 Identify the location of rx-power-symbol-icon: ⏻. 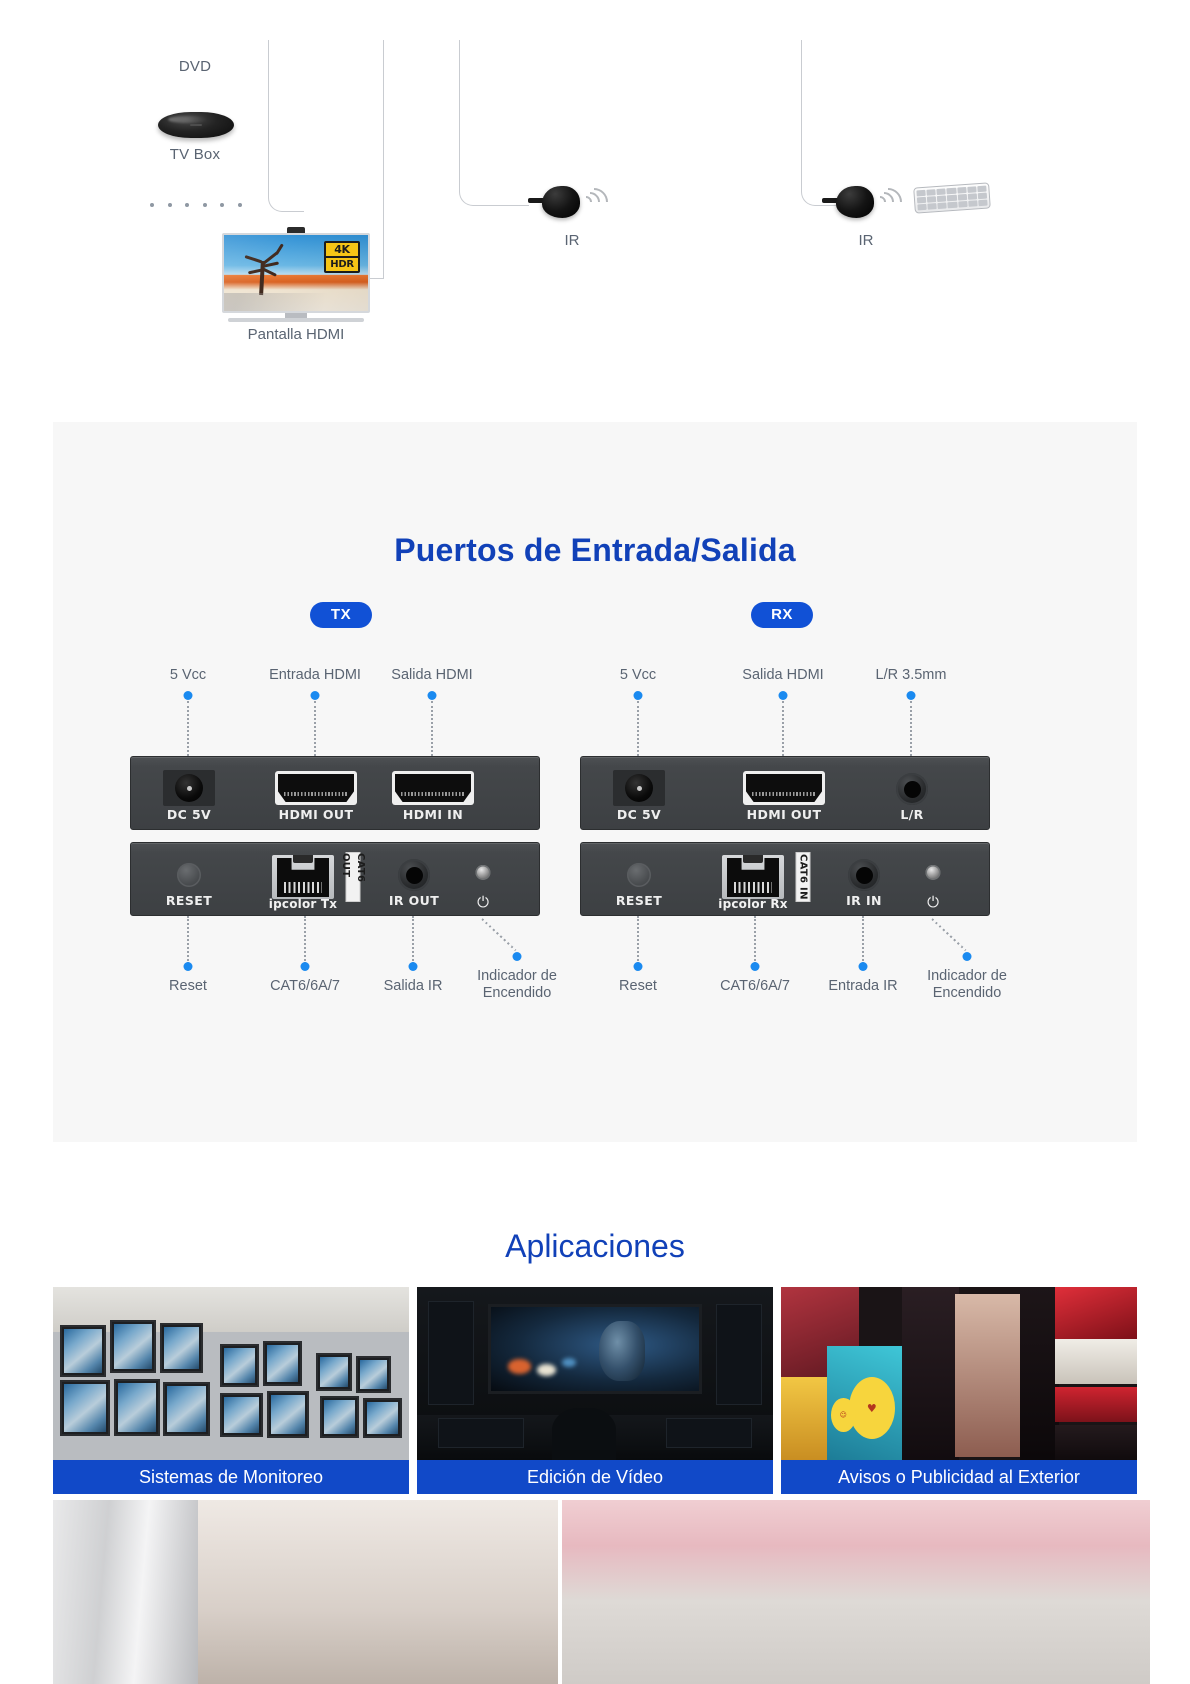
(933, 902).